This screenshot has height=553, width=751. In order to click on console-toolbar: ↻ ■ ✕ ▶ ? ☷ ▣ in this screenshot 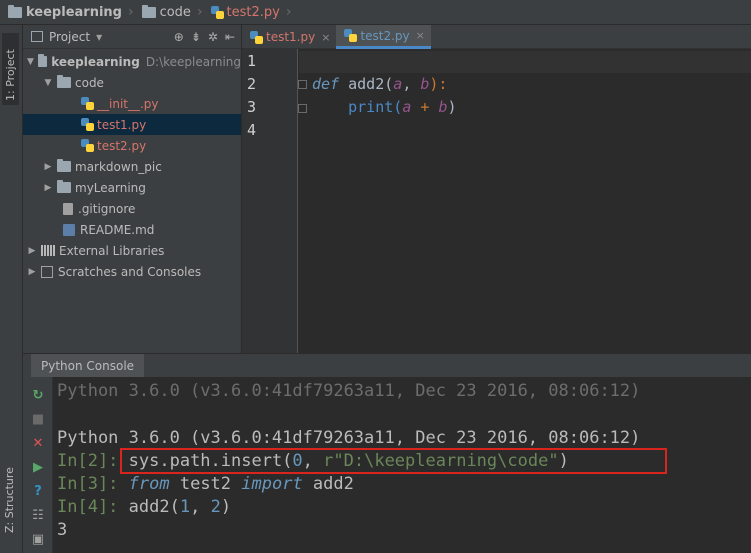, I will do `click(38, 465)`.